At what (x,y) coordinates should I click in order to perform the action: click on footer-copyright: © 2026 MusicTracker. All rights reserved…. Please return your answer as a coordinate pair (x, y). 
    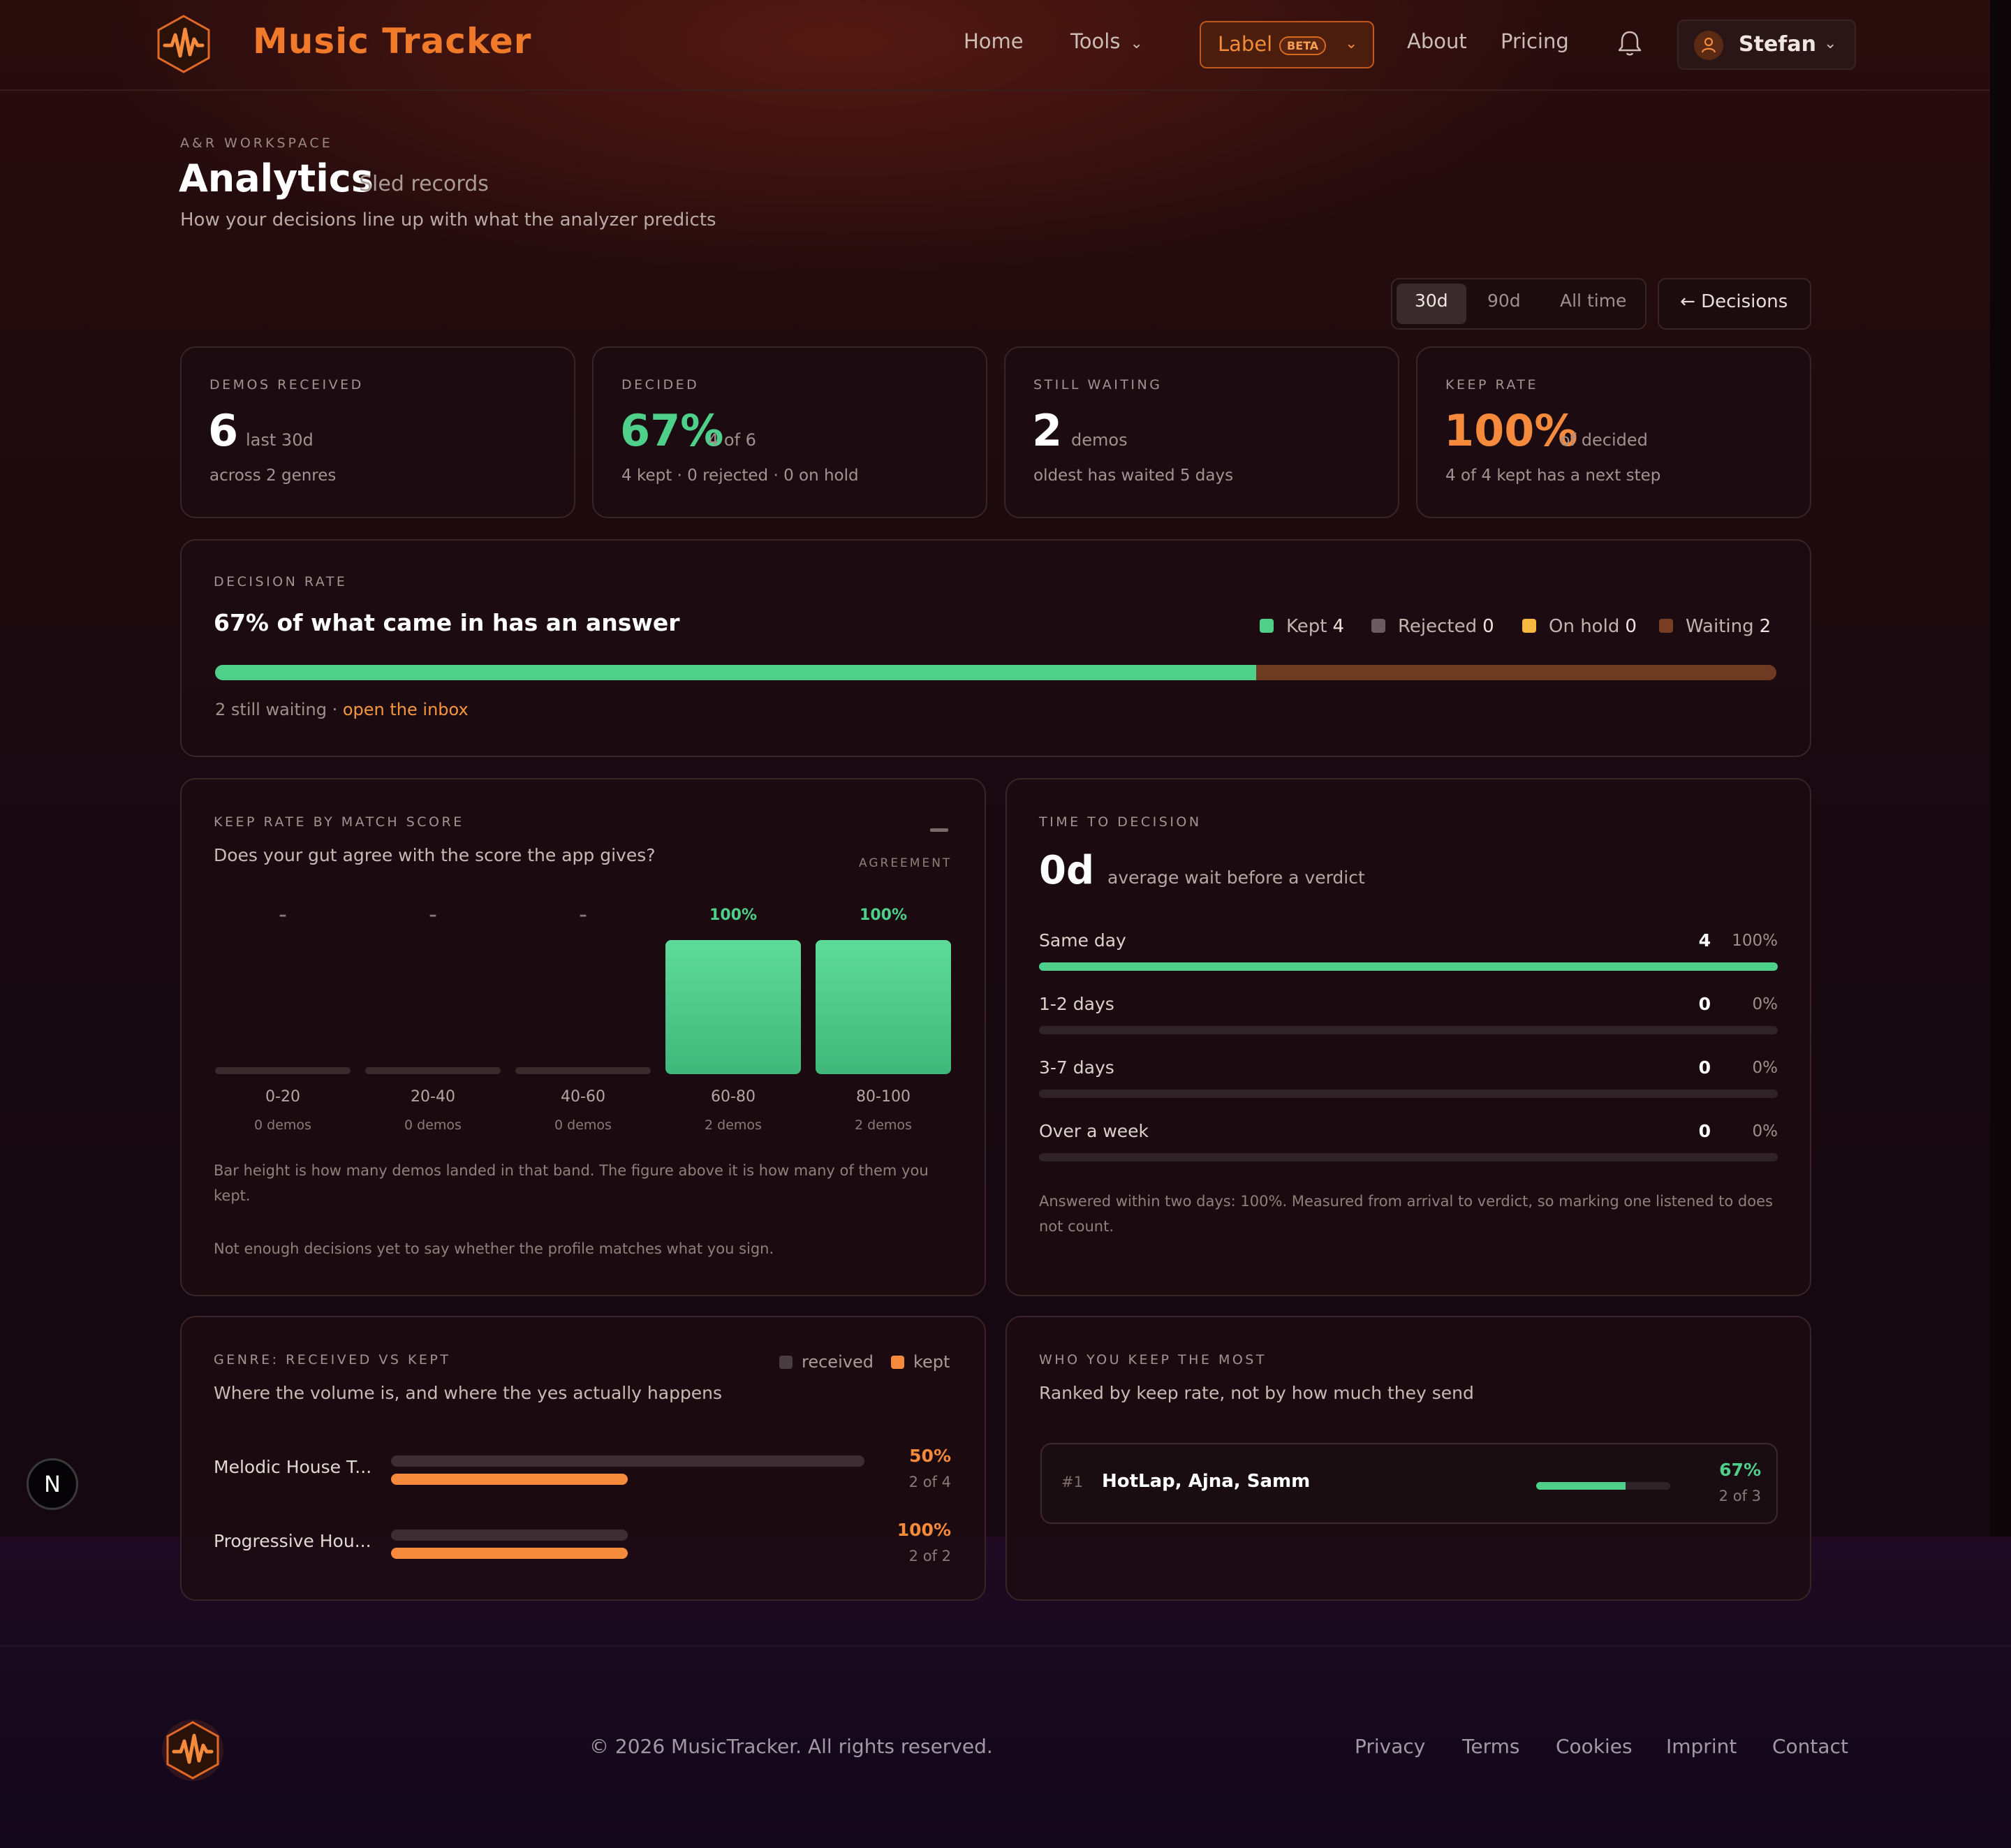
    Looking at the image, I should click on (791, 1746).